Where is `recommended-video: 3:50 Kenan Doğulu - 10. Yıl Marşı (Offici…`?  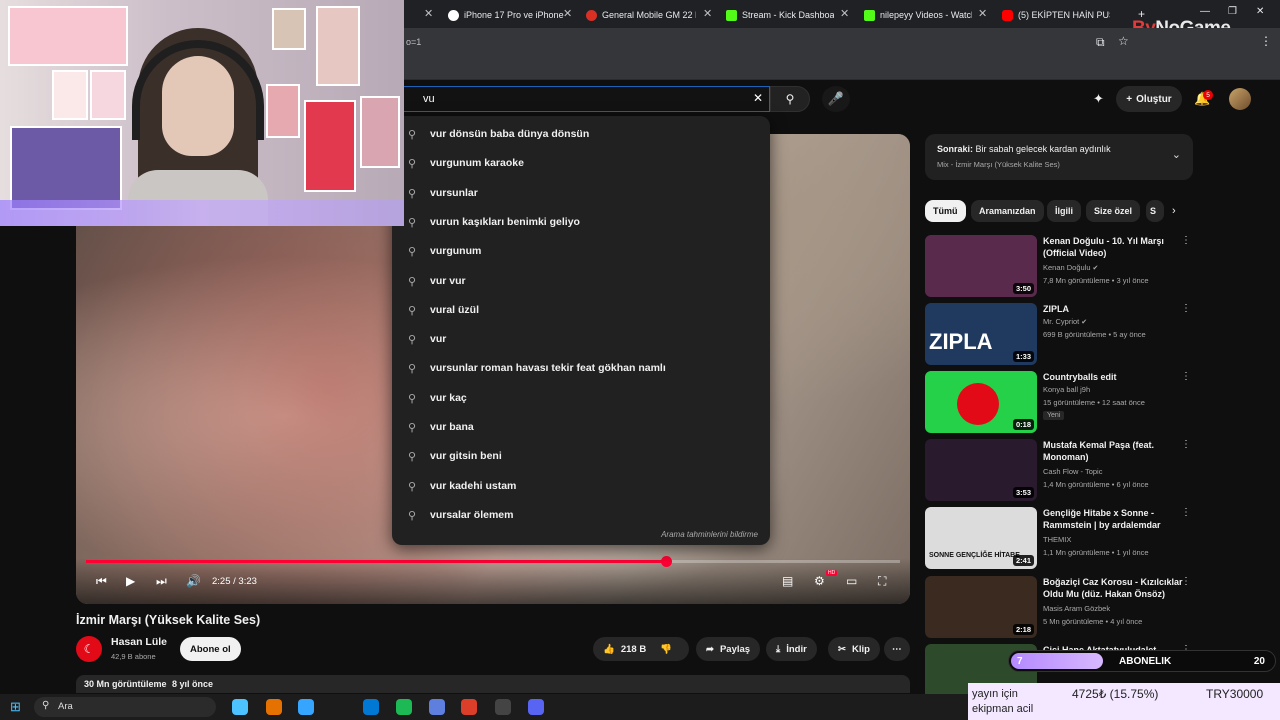 recommended-video: 3:50 Kenan Doğulu - 10. Yıl Marşı (Offici… is located at coordinates (1060, 266).